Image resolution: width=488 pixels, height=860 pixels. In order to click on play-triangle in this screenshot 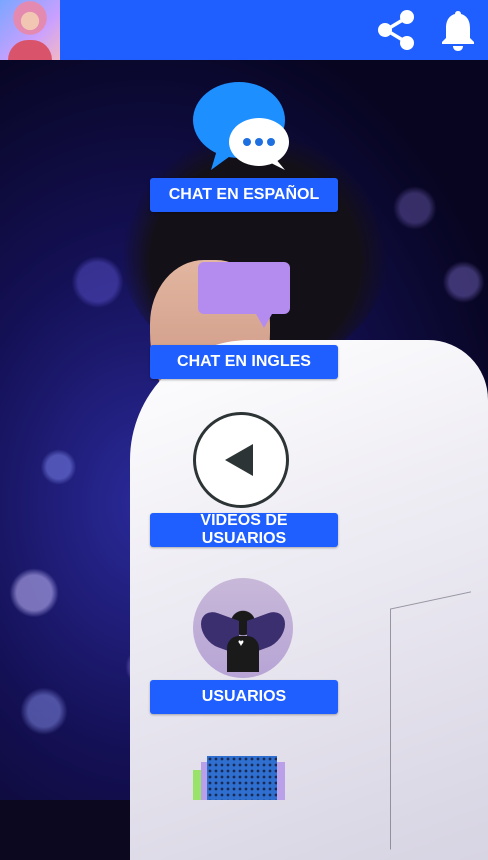, I will do `click(239, 460)`.